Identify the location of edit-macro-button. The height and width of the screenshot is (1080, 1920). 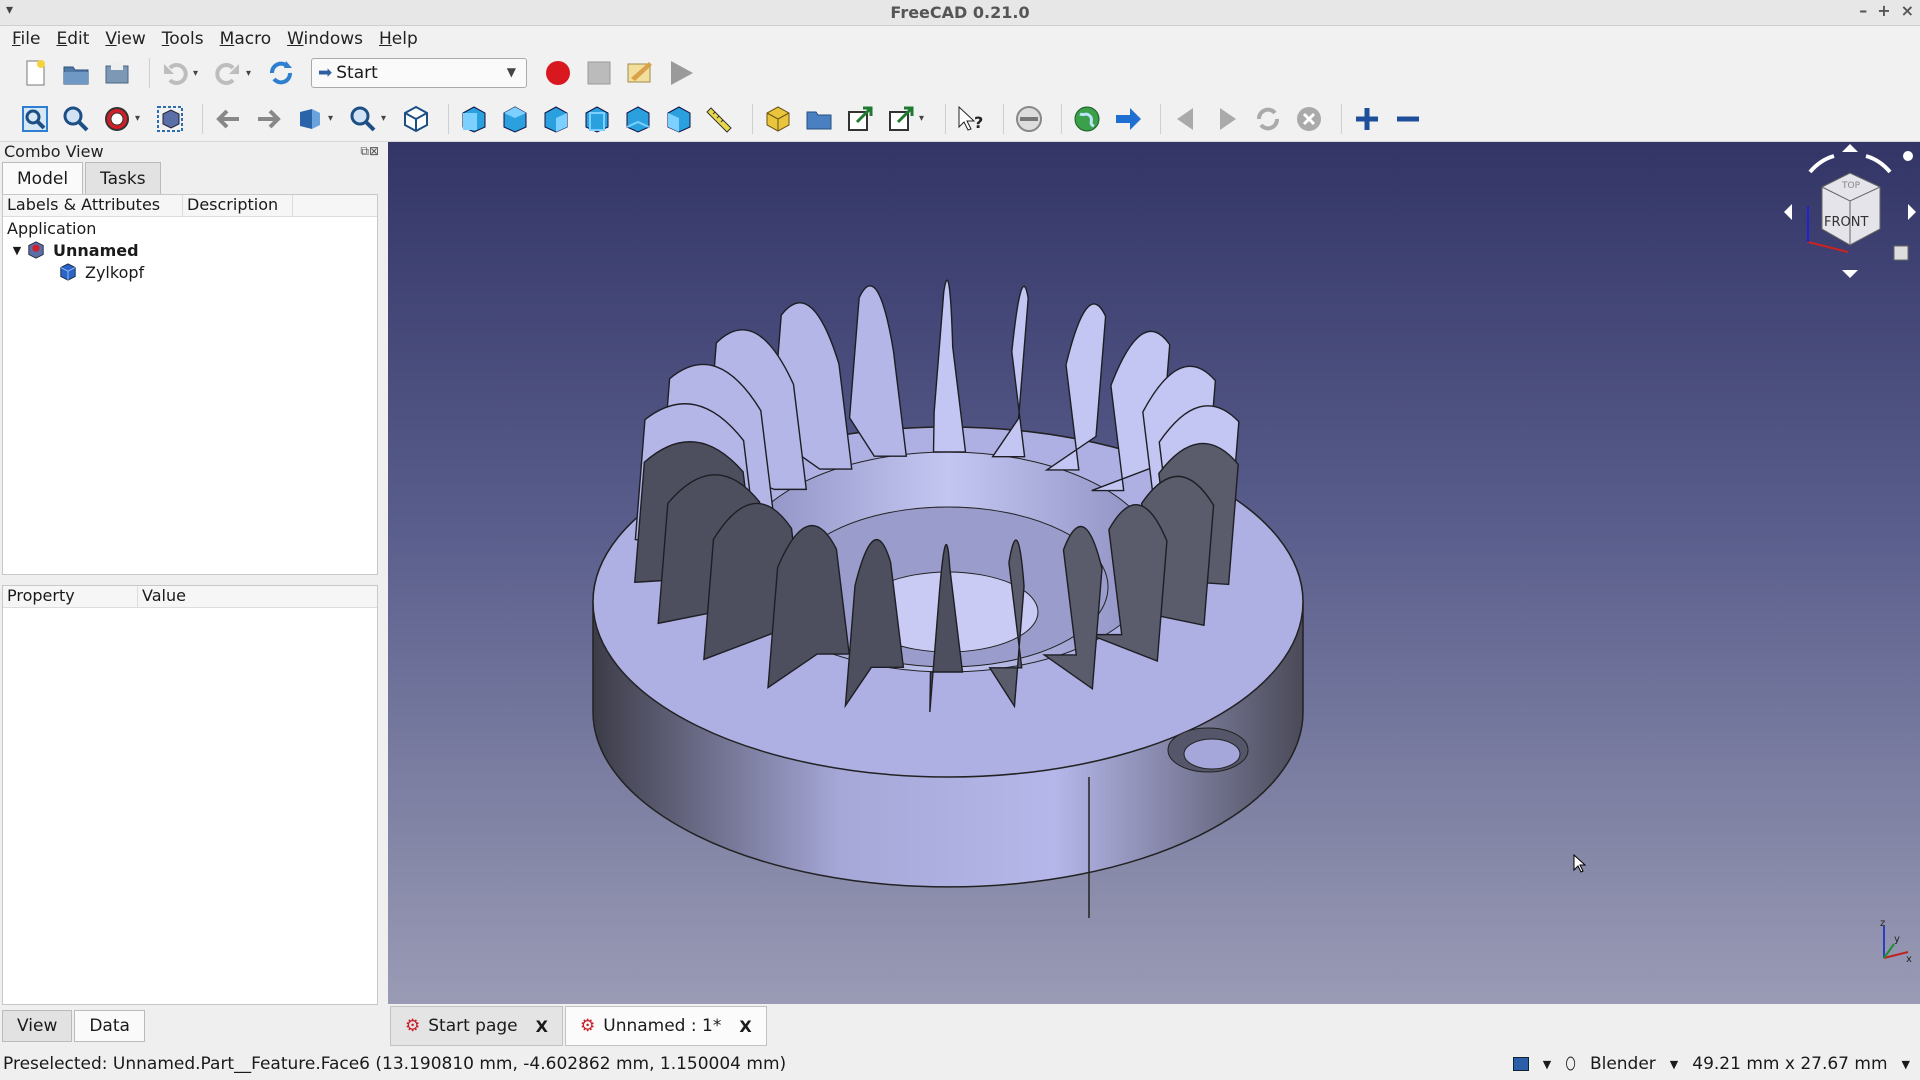
(640, 73).